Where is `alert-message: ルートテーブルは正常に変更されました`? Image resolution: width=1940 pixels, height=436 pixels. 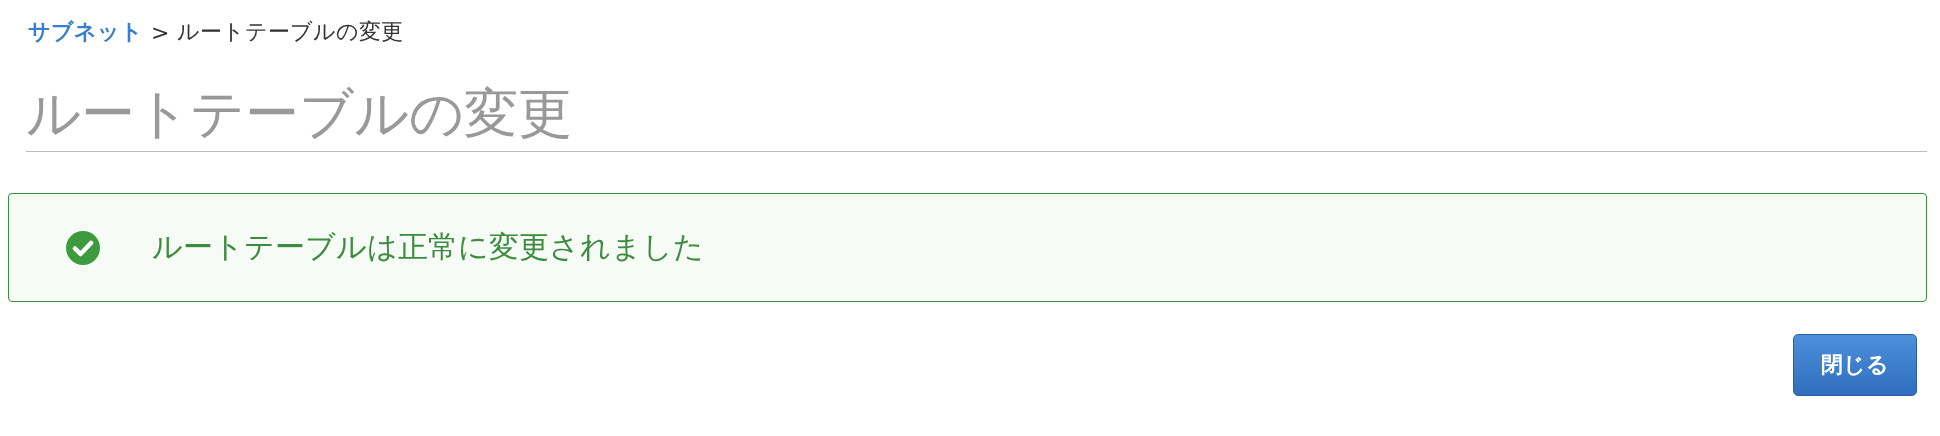
alert-message: ルートテーブルは正常に変更されました is located at coordinates (428, 247).